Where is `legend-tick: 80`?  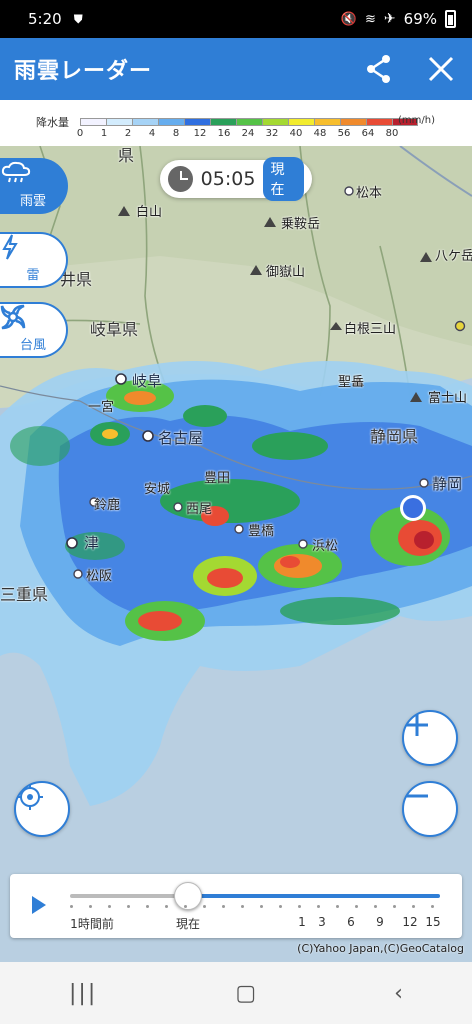 legend-tick: 80 is located at coordinates (392, 133).